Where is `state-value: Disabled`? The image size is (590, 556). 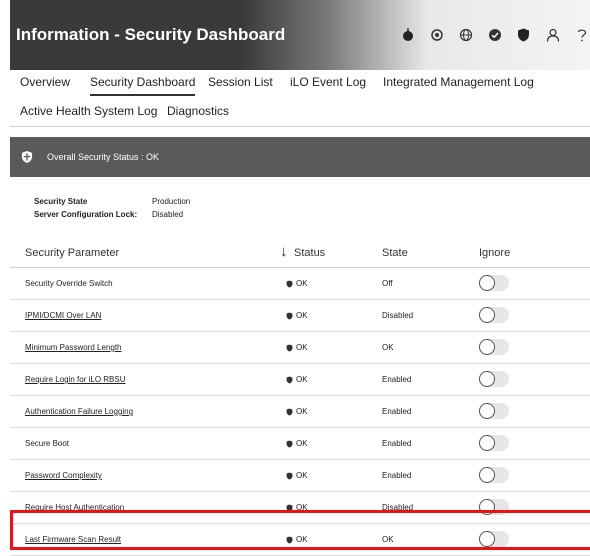
state-value: Disabled is located at coordinates (398, 315).